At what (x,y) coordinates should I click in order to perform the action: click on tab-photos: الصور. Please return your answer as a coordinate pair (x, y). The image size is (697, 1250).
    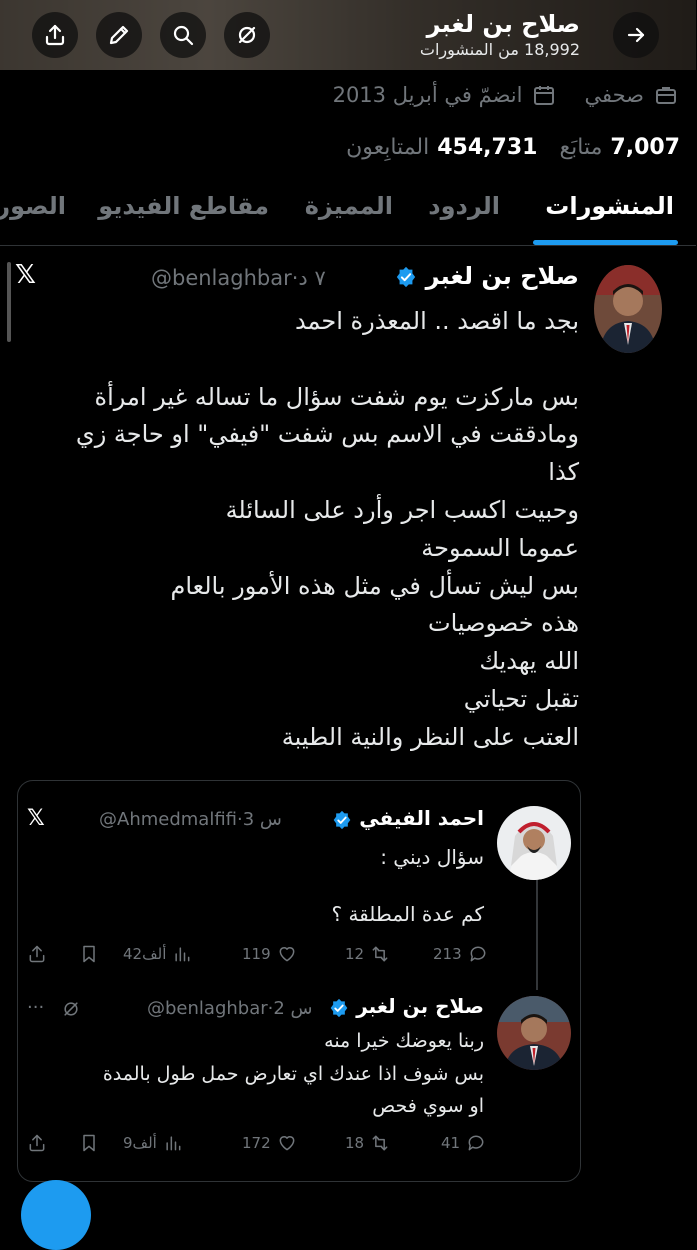
    Looking at the image, I should click on (33, 206).